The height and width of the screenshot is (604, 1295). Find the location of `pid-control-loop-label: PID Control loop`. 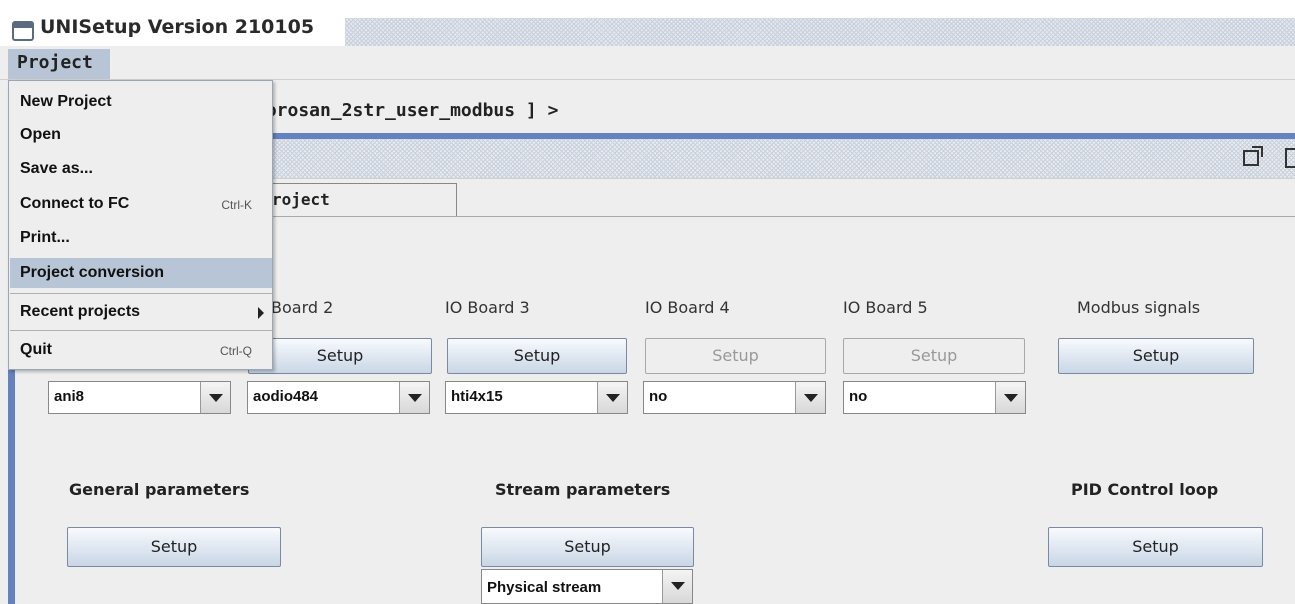

pid-control-loop-label: PID Control loop is located at coordinates (1145, 489).